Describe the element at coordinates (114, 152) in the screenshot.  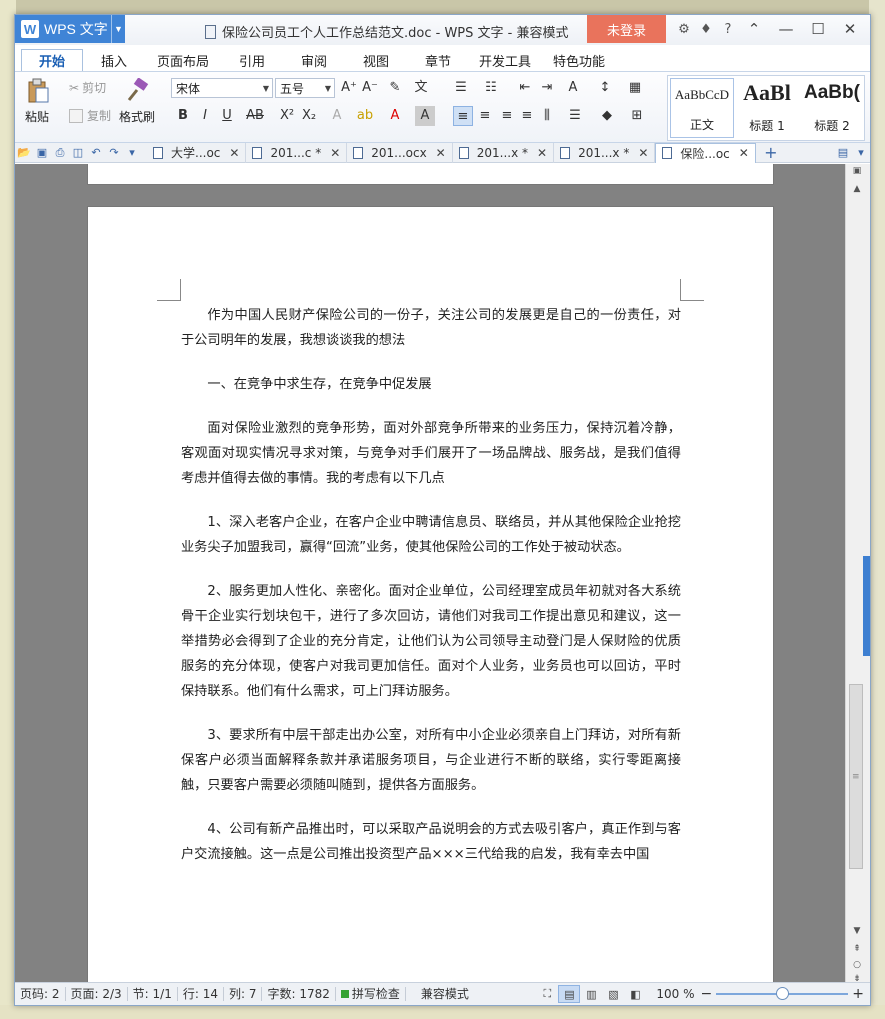
I see `redo-icon: ↷` at that location.